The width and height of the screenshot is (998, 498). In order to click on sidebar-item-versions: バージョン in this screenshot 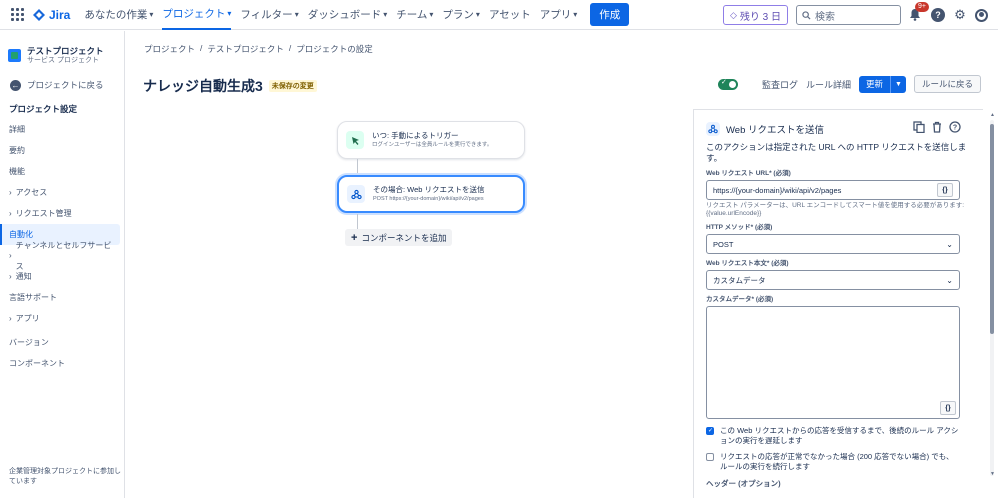, I will do `click(62, 342)`.